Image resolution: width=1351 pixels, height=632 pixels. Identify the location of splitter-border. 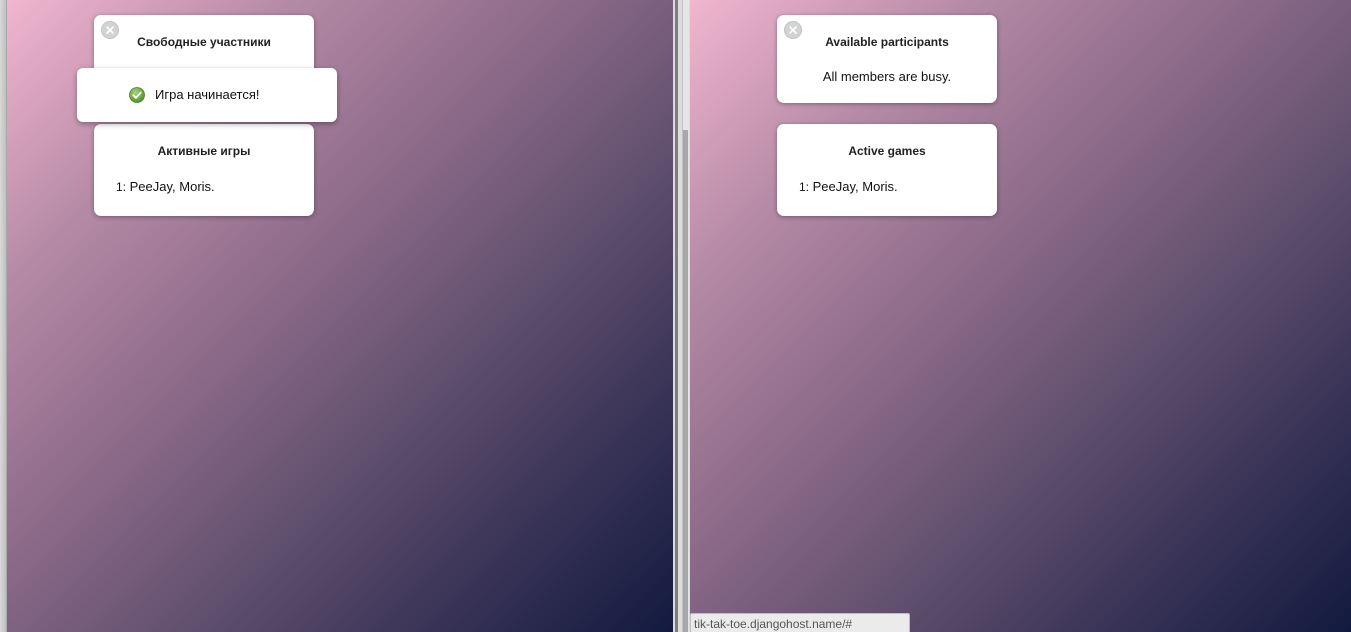
(676, 316).